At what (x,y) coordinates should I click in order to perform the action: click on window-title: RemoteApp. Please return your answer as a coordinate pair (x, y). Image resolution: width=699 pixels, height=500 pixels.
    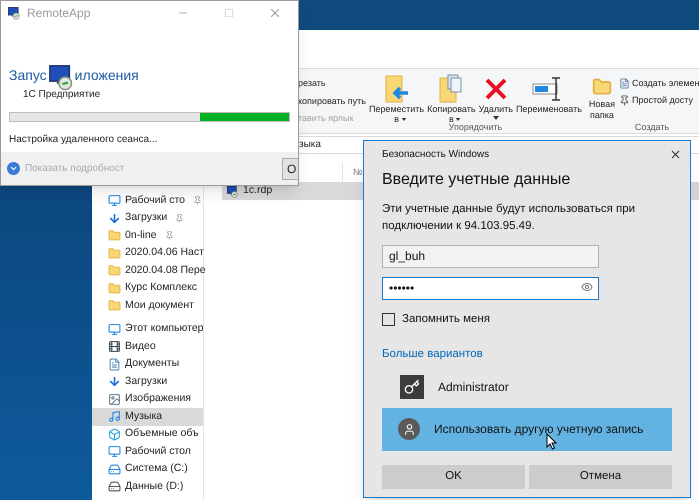
    Looking at the image, I should click on (58, 13).